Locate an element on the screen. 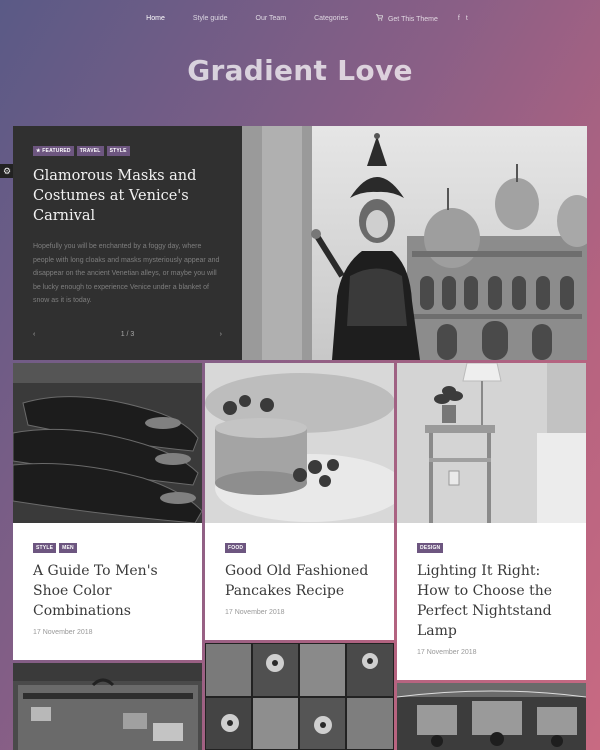 This screenshot has height=750, width=600. nav-our-team: Our Team is located at coordinates (271, 18).